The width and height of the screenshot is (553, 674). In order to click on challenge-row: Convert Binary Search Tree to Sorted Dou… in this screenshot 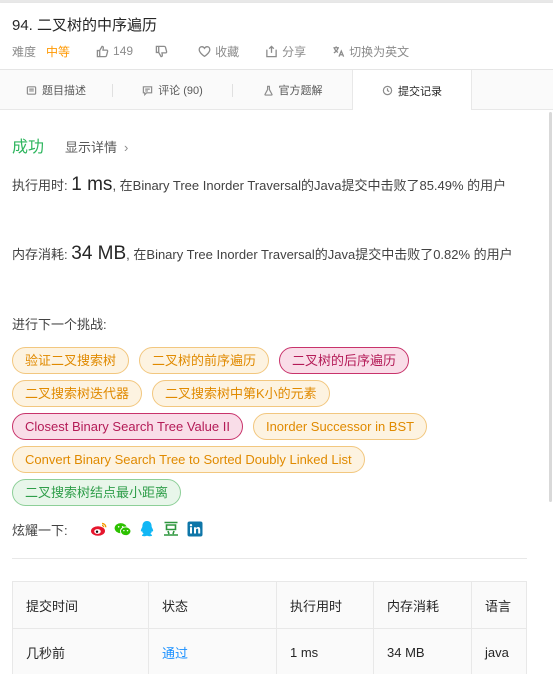, I will do `click(272, 459)`.